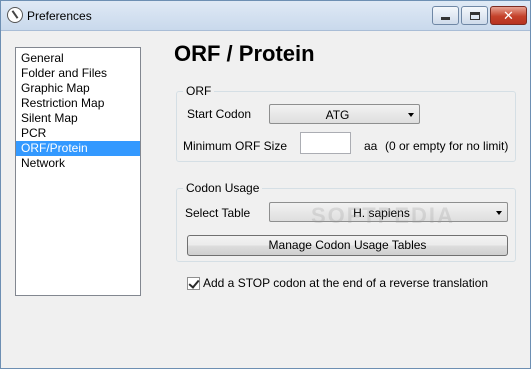 Image resolution: width=531 pixels, height=369 pixels. I want to click on codon-usage-legend: Codon Usage, so click(223, 188).